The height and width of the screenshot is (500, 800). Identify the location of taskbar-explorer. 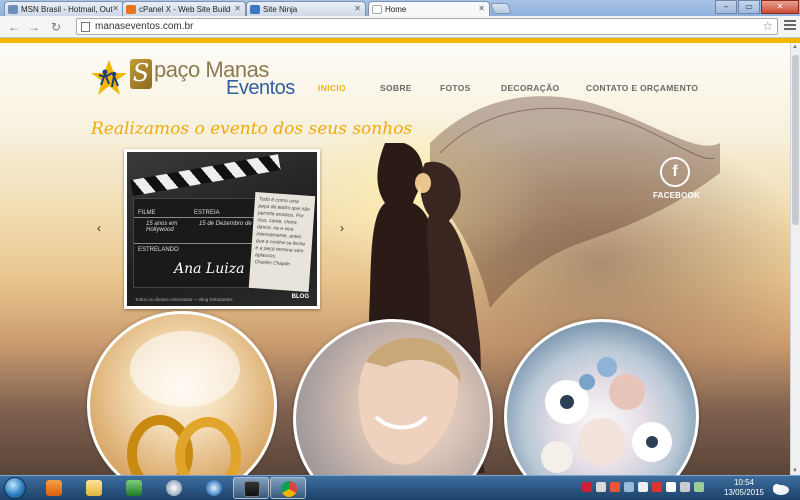
(94, 488).